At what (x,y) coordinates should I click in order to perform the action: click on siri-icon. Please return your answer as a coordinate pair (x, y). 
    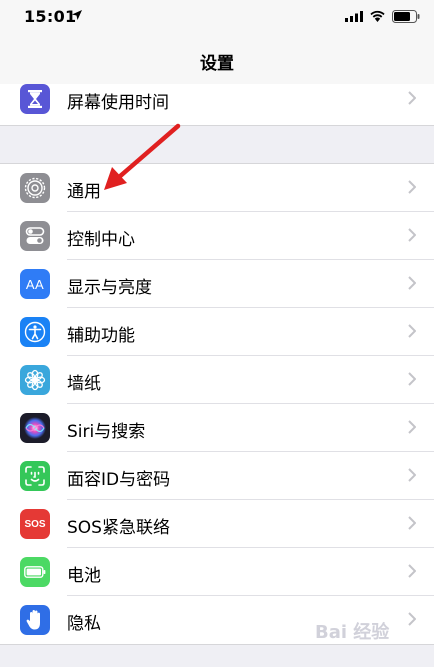
    Looking at the image, I should click on (35, 428).